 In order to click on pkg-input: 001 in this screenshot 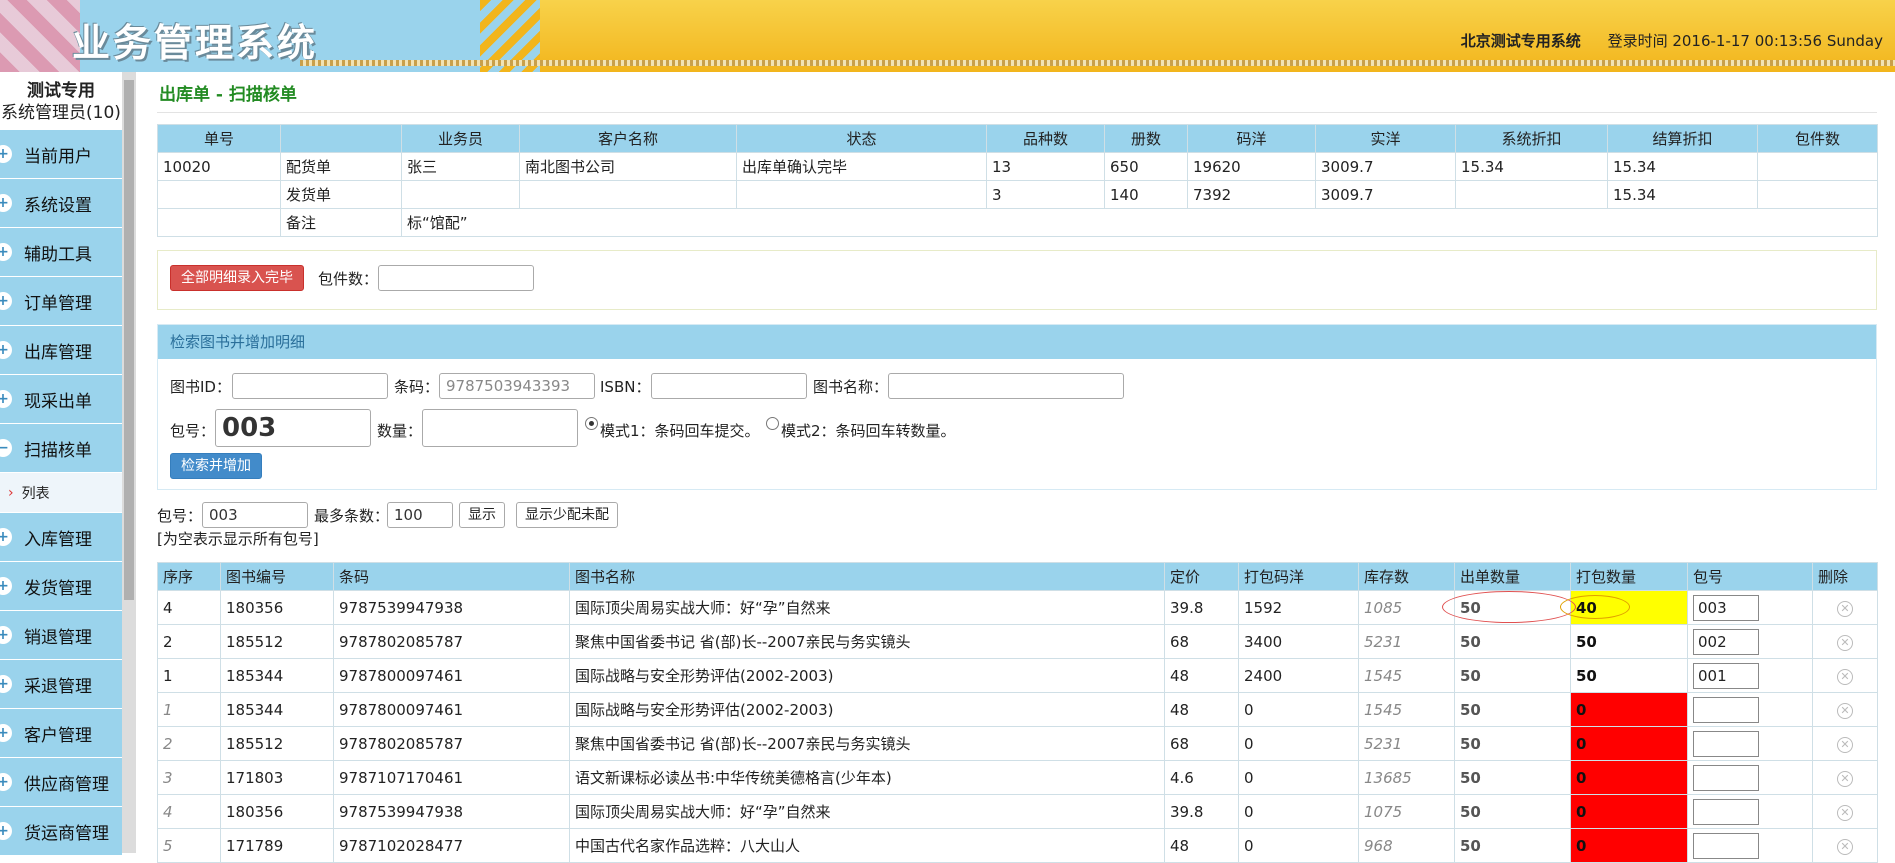, I will do `click(1726, 675)`.